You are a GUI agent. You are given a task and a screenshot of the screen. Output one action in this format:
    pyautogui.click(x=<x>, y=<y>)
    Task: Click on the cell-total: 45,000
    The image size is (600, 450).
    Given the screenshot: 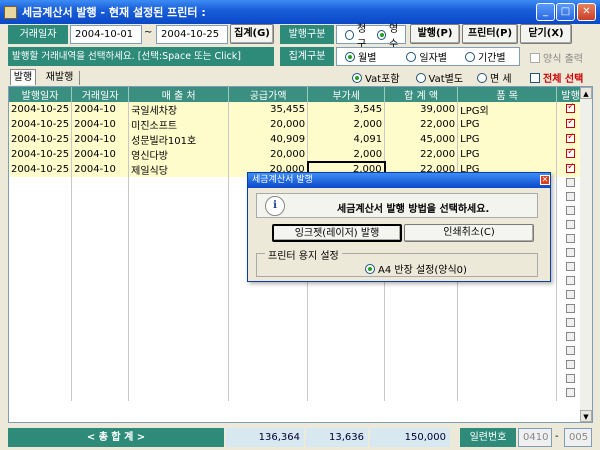 What is the action you would take?
    pyautogui.click(x=421, y=139)
    